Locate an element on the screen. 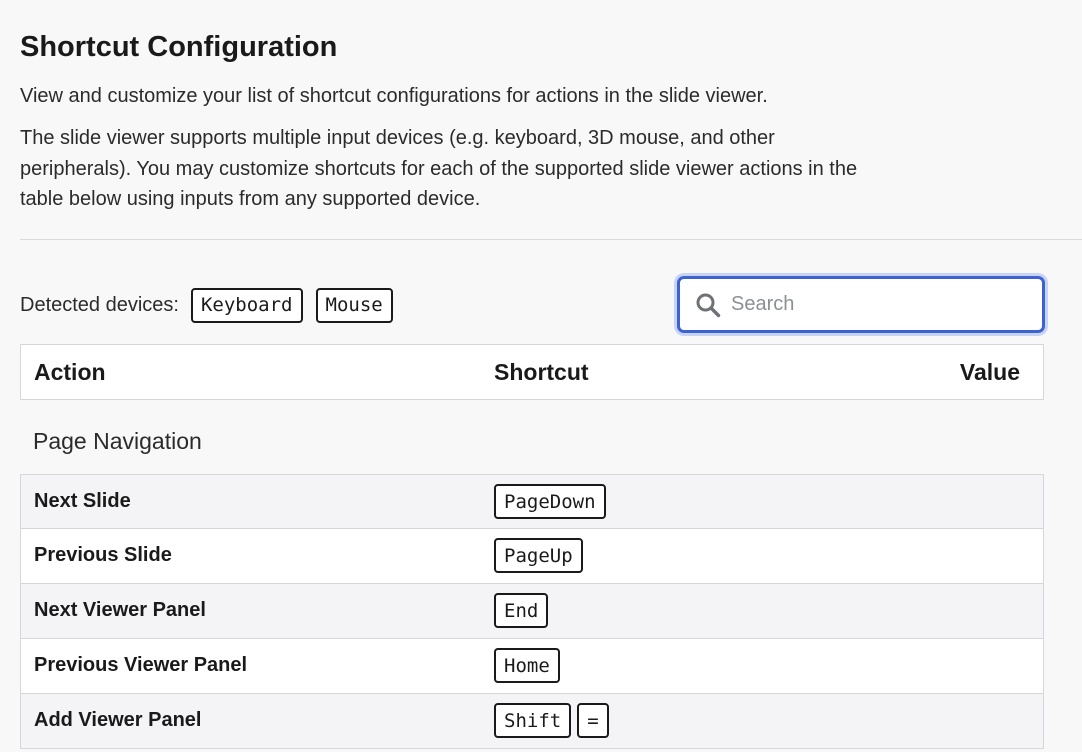 This screenshot has width=1082, height=752. search-box is located at coordinates (861, 304).